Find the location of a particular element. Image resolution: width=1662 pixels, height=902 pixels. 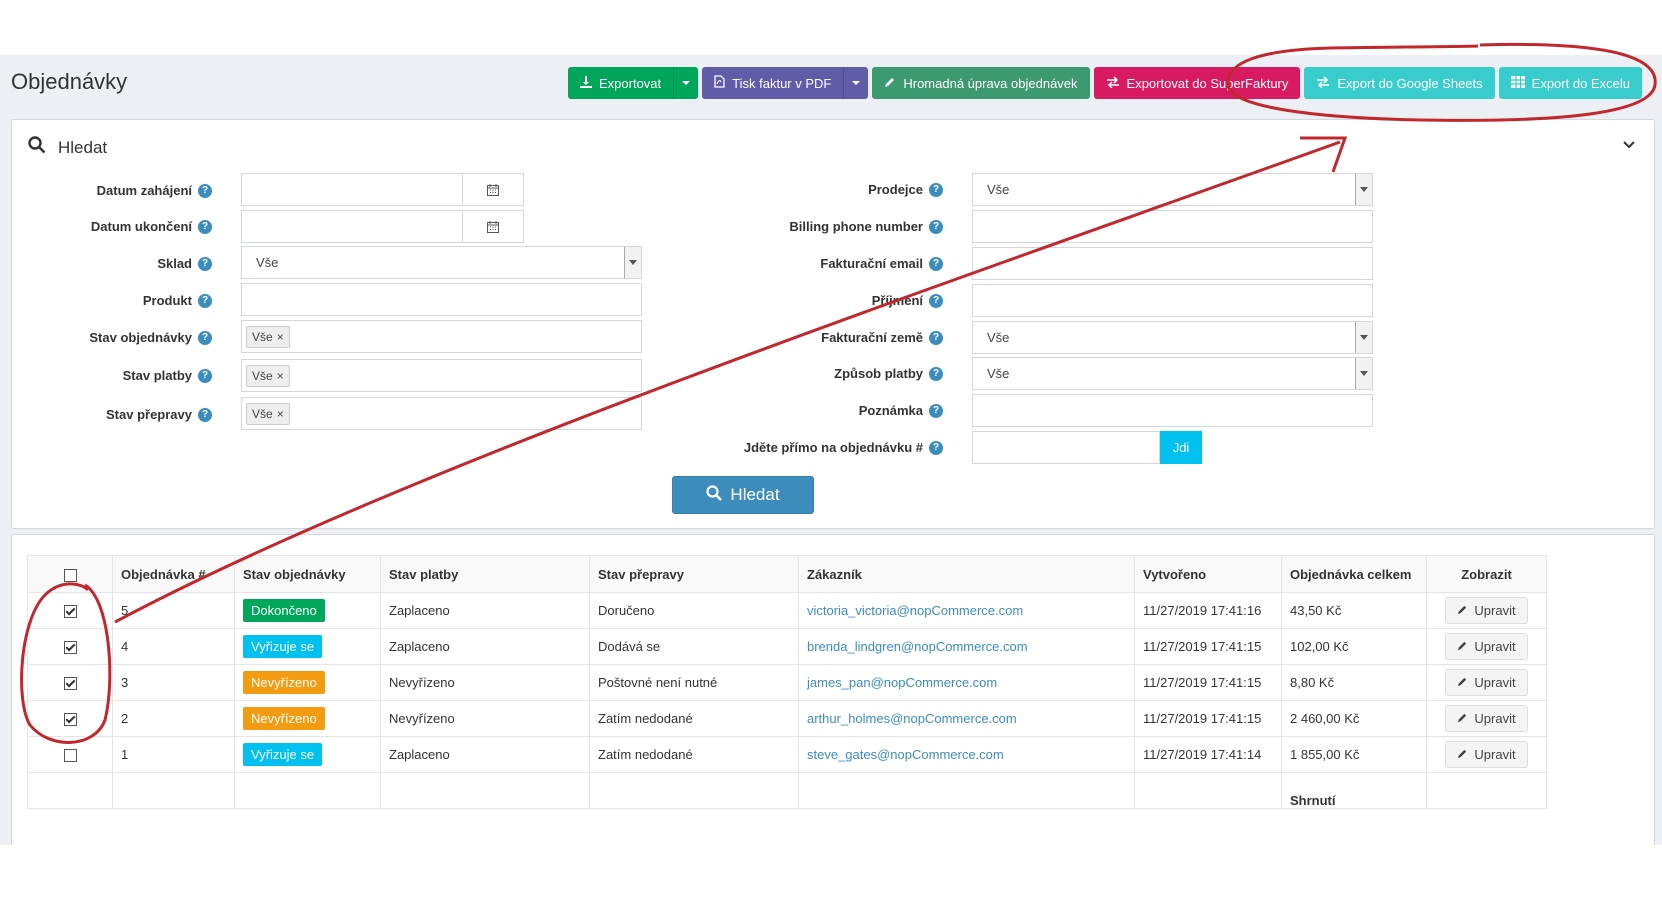

export-dropdown-toggle is located at coordinates (686, 83).